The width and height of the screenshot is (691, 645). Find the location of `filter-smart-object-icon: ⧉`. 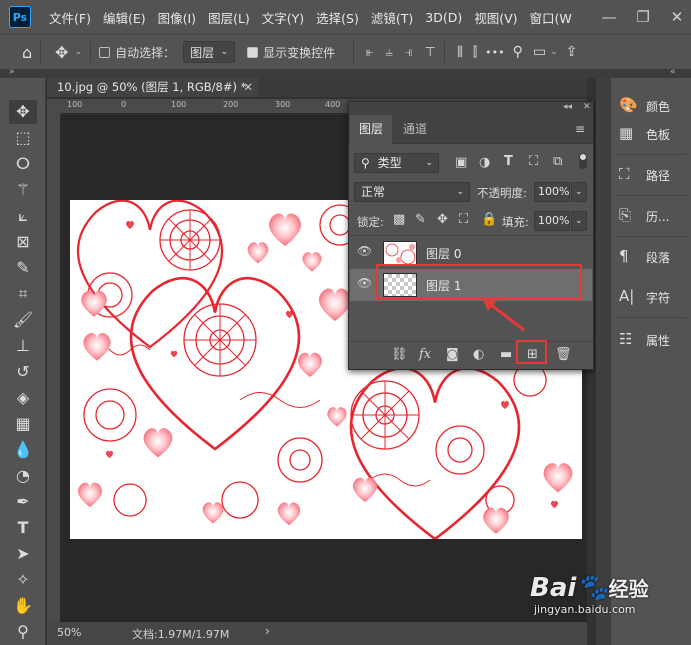

filter-smart-object-icon: ⧉ is located at coordinates (557, 161).